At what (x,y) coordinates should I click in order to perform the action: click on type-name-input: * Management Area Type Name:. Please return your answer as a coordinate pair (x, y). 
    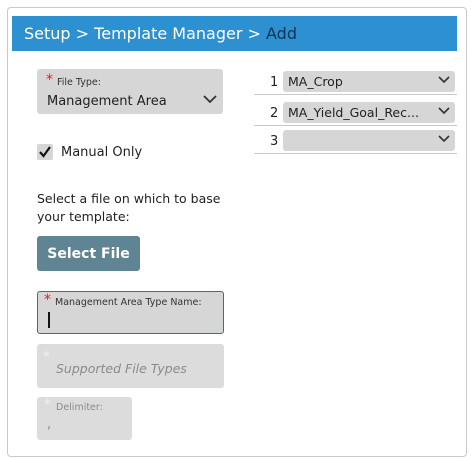
    Looking at the image, I should click on (130, 312).